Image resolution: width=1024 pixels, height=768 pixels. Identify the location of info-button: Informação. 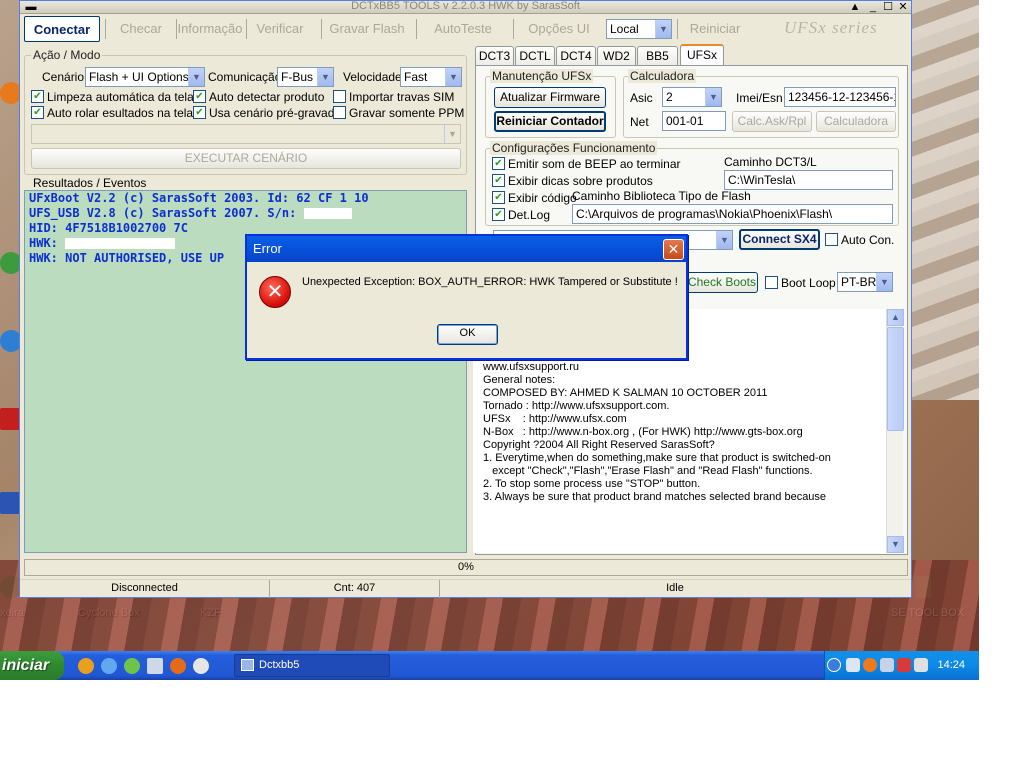
(210, 29).